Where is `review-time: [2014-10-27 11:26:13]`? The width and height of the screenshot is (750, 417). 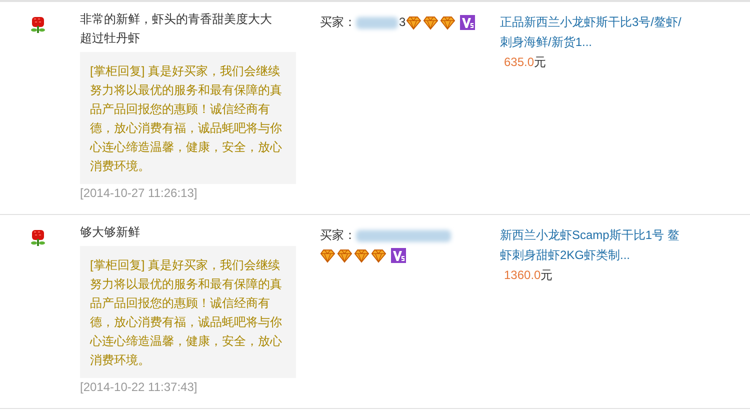 review-time: [2014-10-27 11:26:13] is located at coordinates (139, 193).